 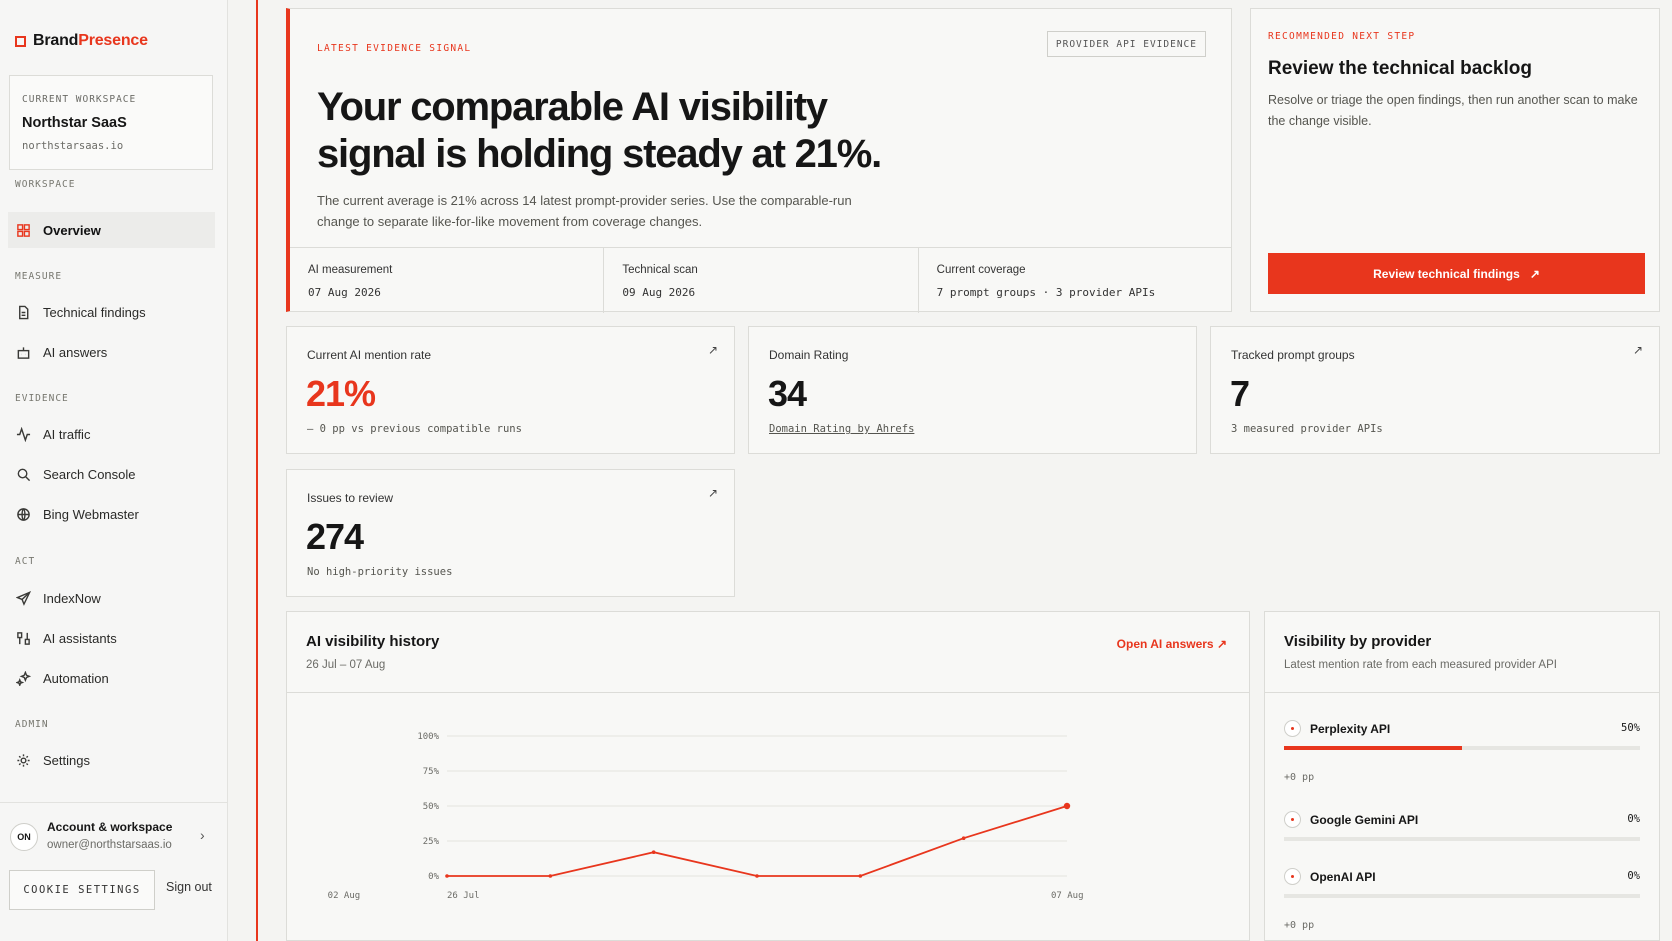 I want to click on brand-logo: BrandPresence, so click(x=81, y=41).